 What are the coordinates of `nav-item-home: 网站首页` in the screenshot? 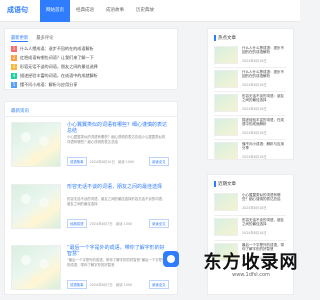 It's located at (55, 11).